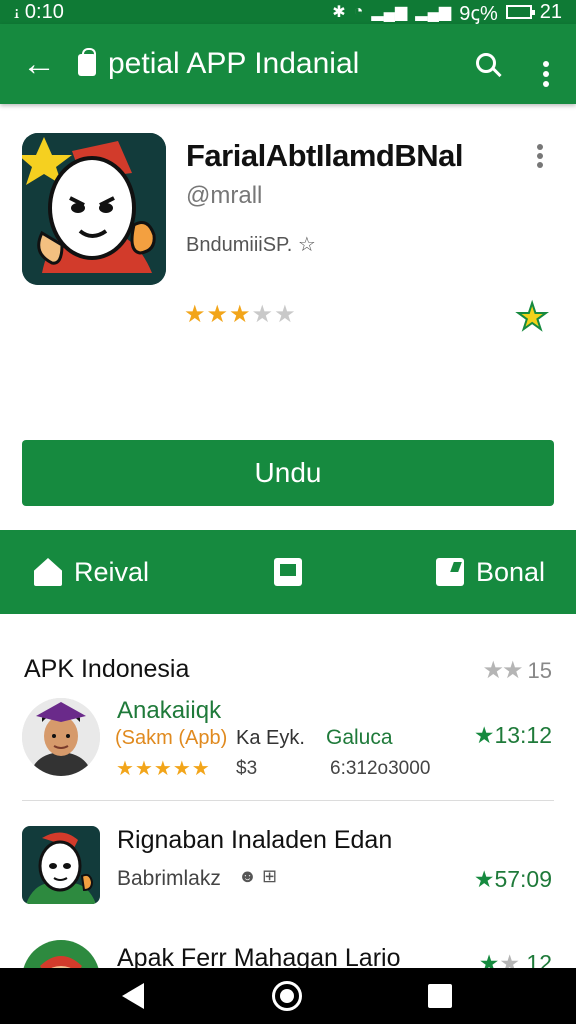 This screenshot has width=576, height=1024. I want to click on list-header-right: ★★ 15, so click(517, 670).